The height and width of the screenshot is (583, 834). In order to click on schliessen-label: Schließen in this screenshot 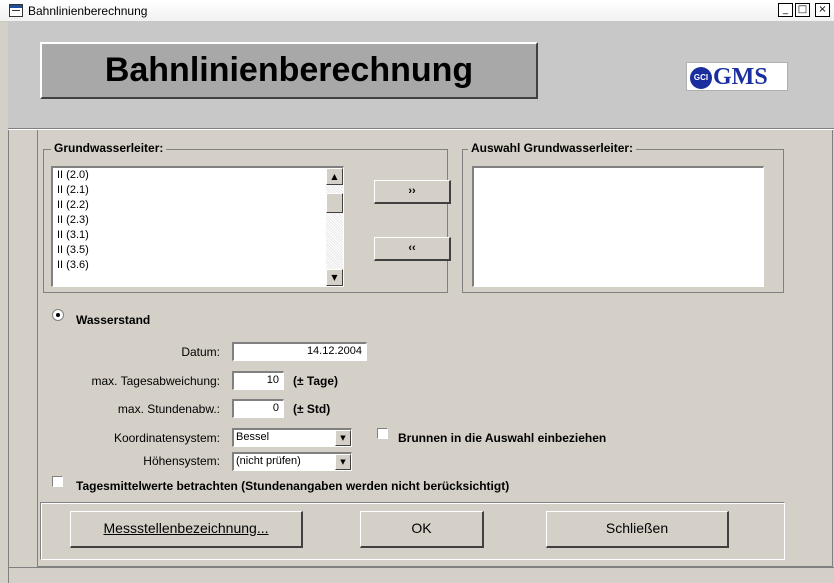, I will do `click(637, 528)`.